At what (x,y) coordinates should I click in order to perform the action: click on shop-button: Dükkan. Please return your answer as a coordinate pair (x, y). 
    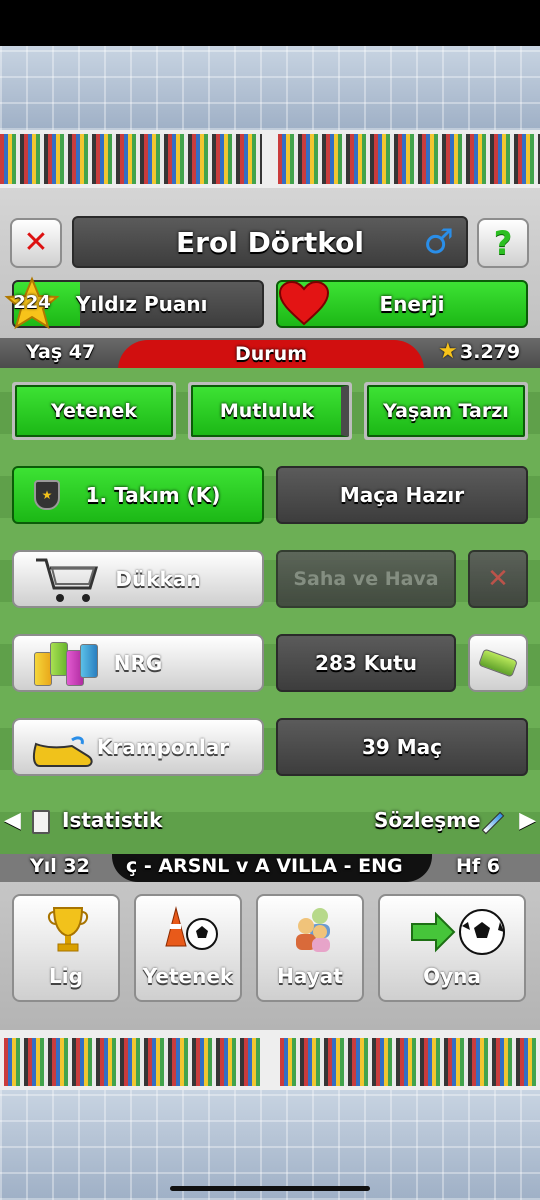
    Looking at the image, I should click on (138, 579).